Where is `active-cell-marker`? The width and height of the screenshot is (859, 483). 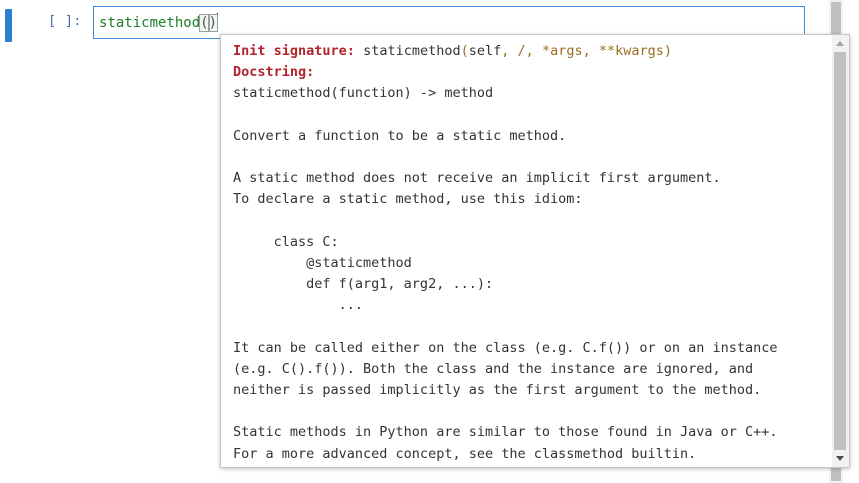 active-cell-marker is located at coordinates (8, 25).